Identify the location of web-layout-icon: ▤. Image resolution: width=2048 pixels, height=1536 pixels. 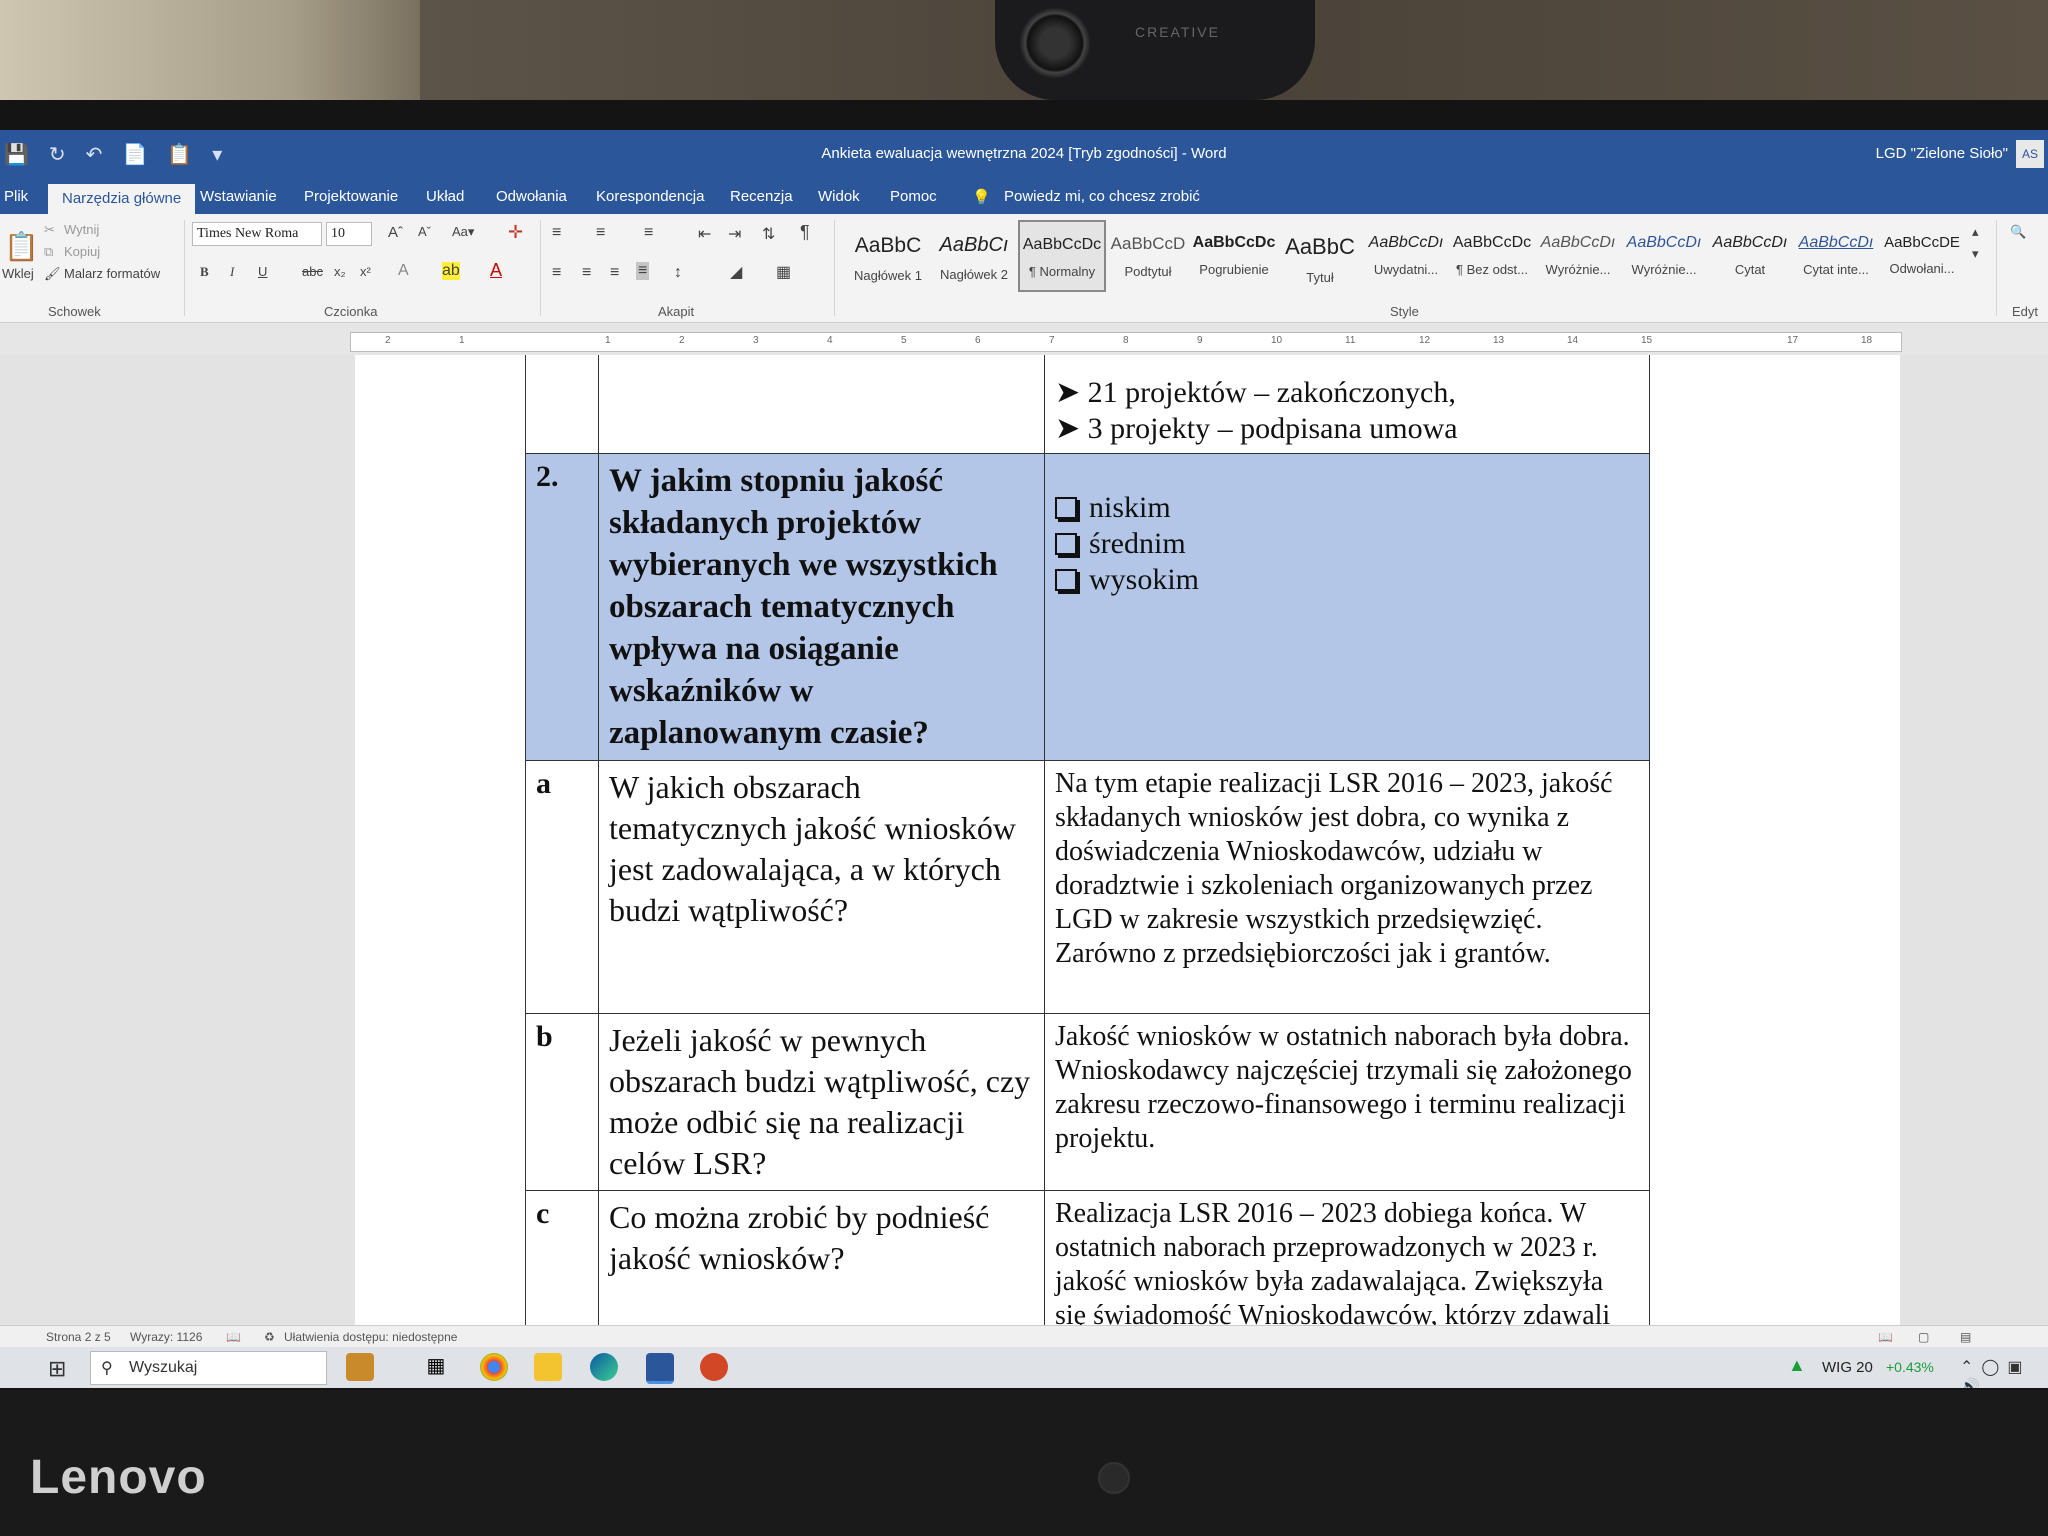
(1965, 1337).